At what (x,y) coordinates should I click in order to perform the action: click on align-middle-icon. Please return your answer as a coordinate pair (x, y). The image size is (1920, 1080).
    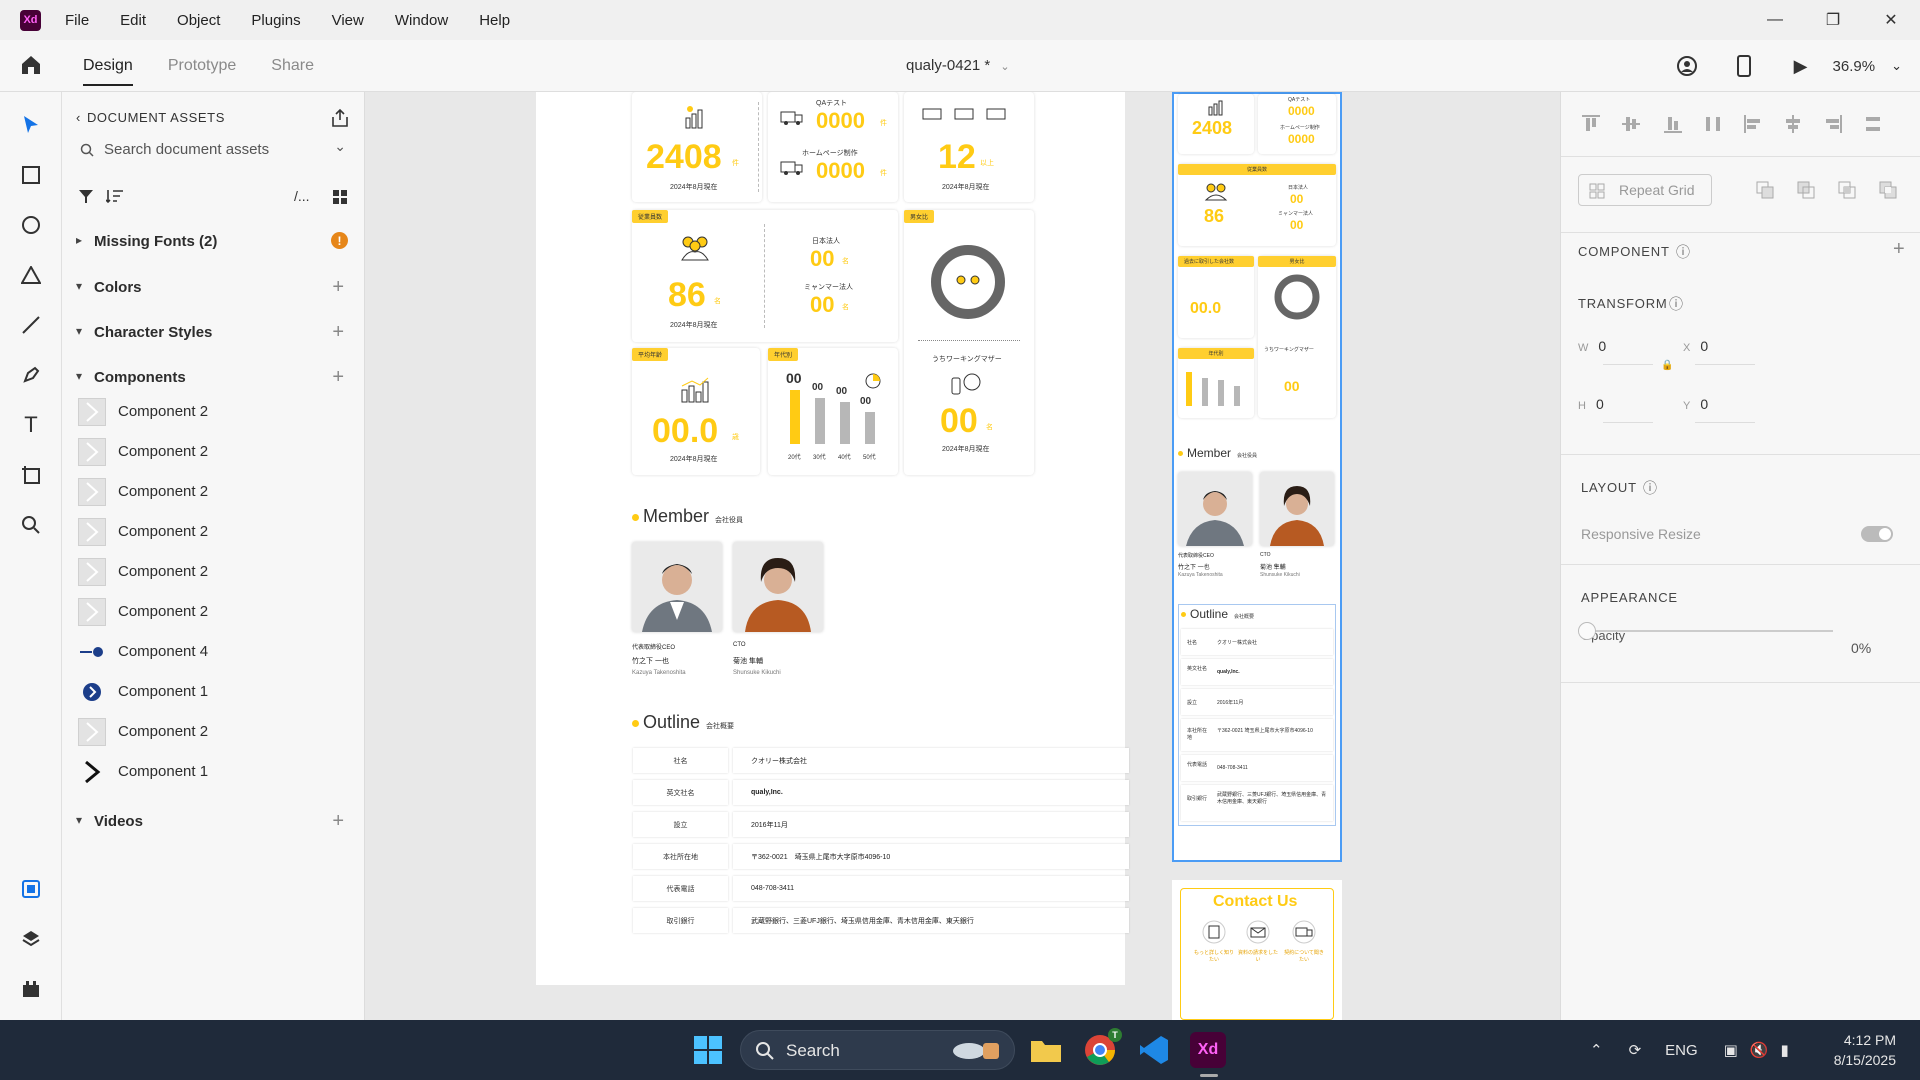
    Looking at the image, I should click on (1631, 124).